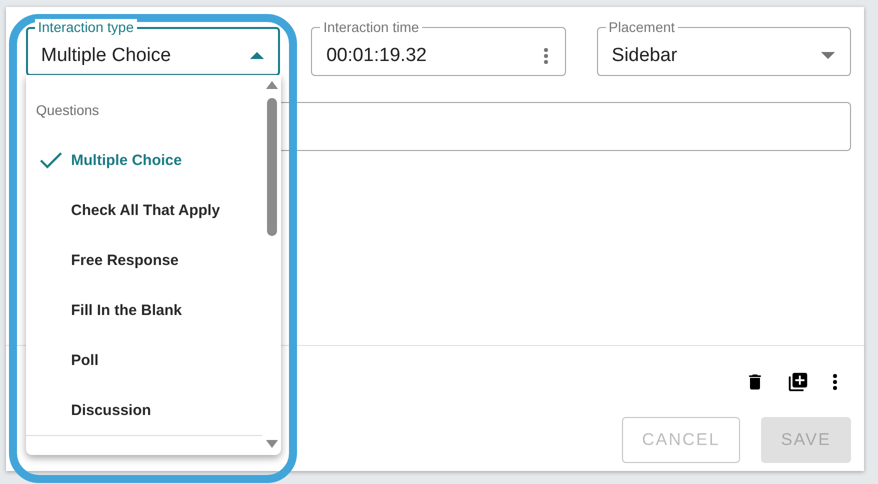  I want to click on check-icon, so click(51, 160).